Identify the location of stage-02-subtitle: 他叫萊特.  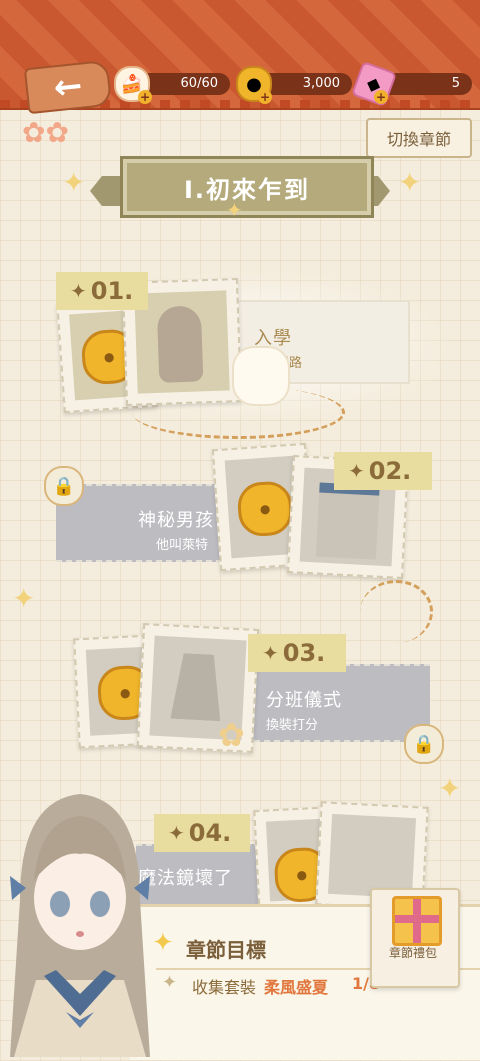
(182, 545).